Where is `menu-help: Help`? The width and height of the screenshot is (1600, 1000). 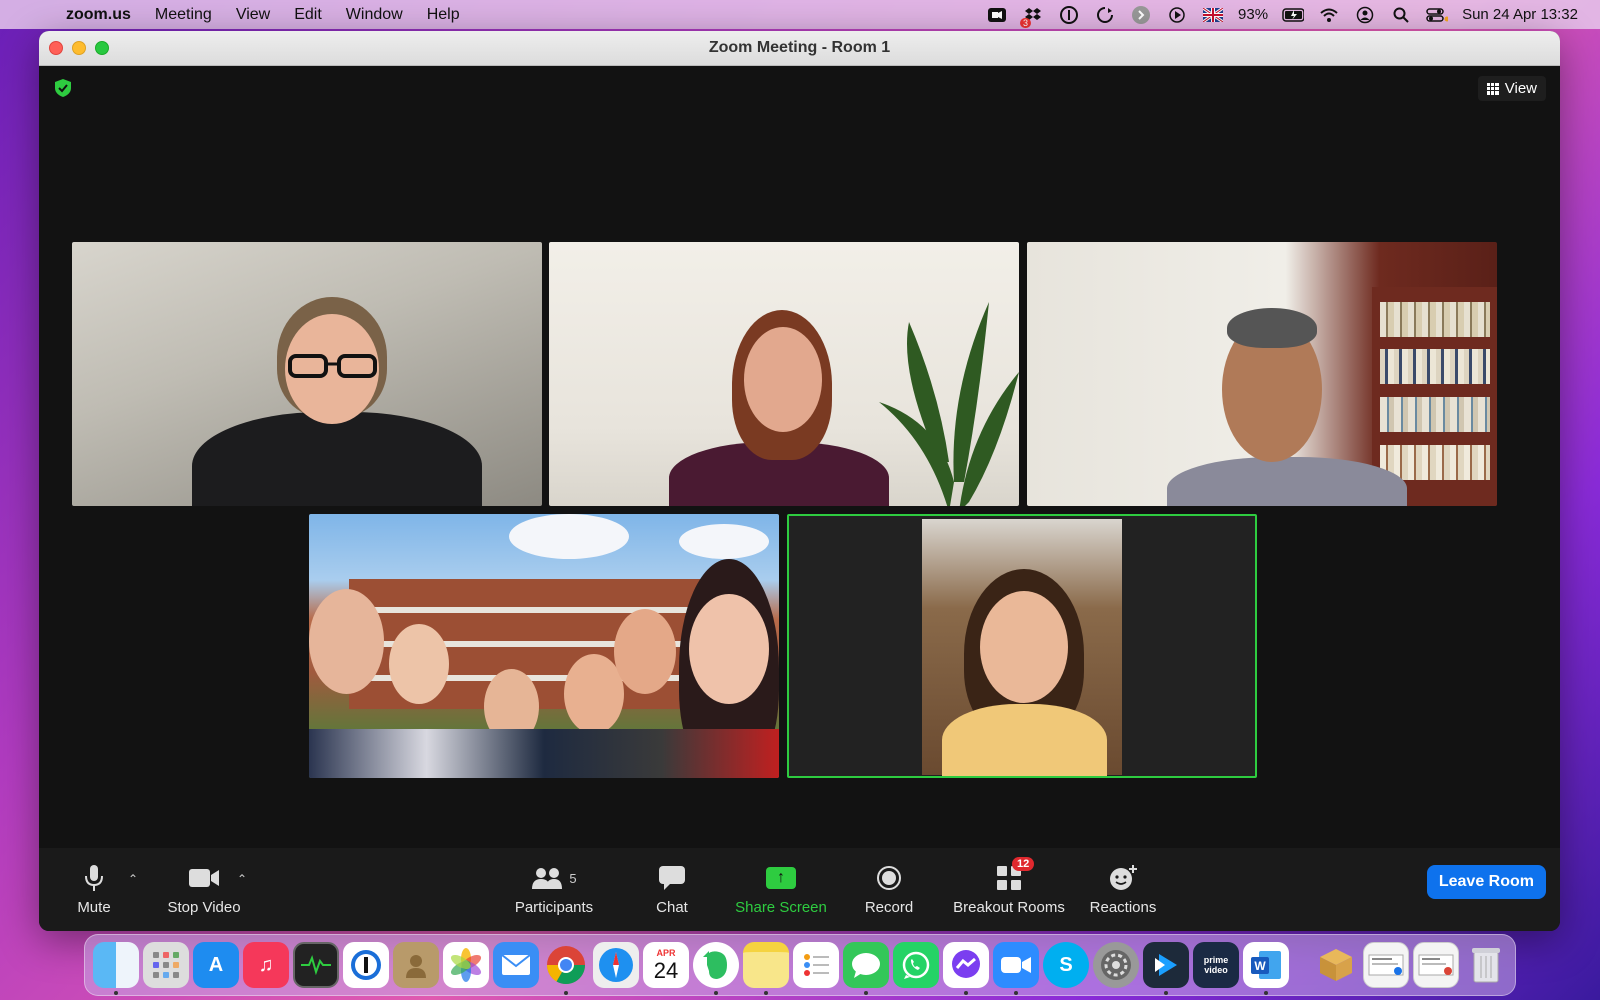
menu-help: Help is located at coordinates (443, 15).